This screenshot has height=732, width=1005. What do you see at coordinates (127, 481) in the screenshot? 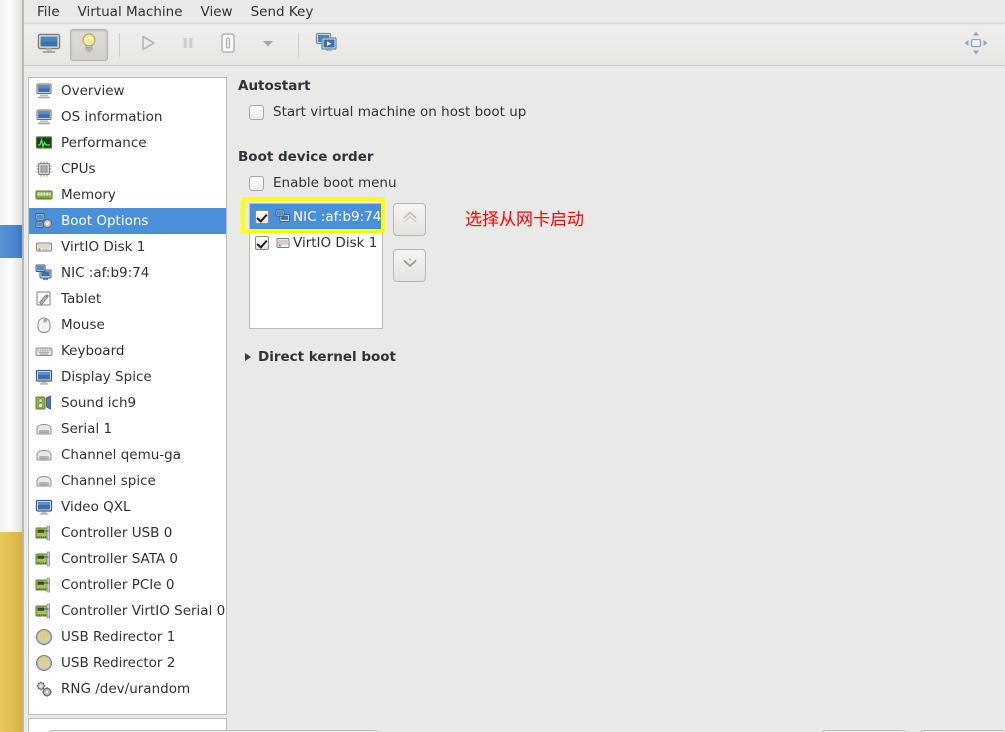
I see `sidebar-item-channel-spice: Channel spice` at bounding box center [127, 481].